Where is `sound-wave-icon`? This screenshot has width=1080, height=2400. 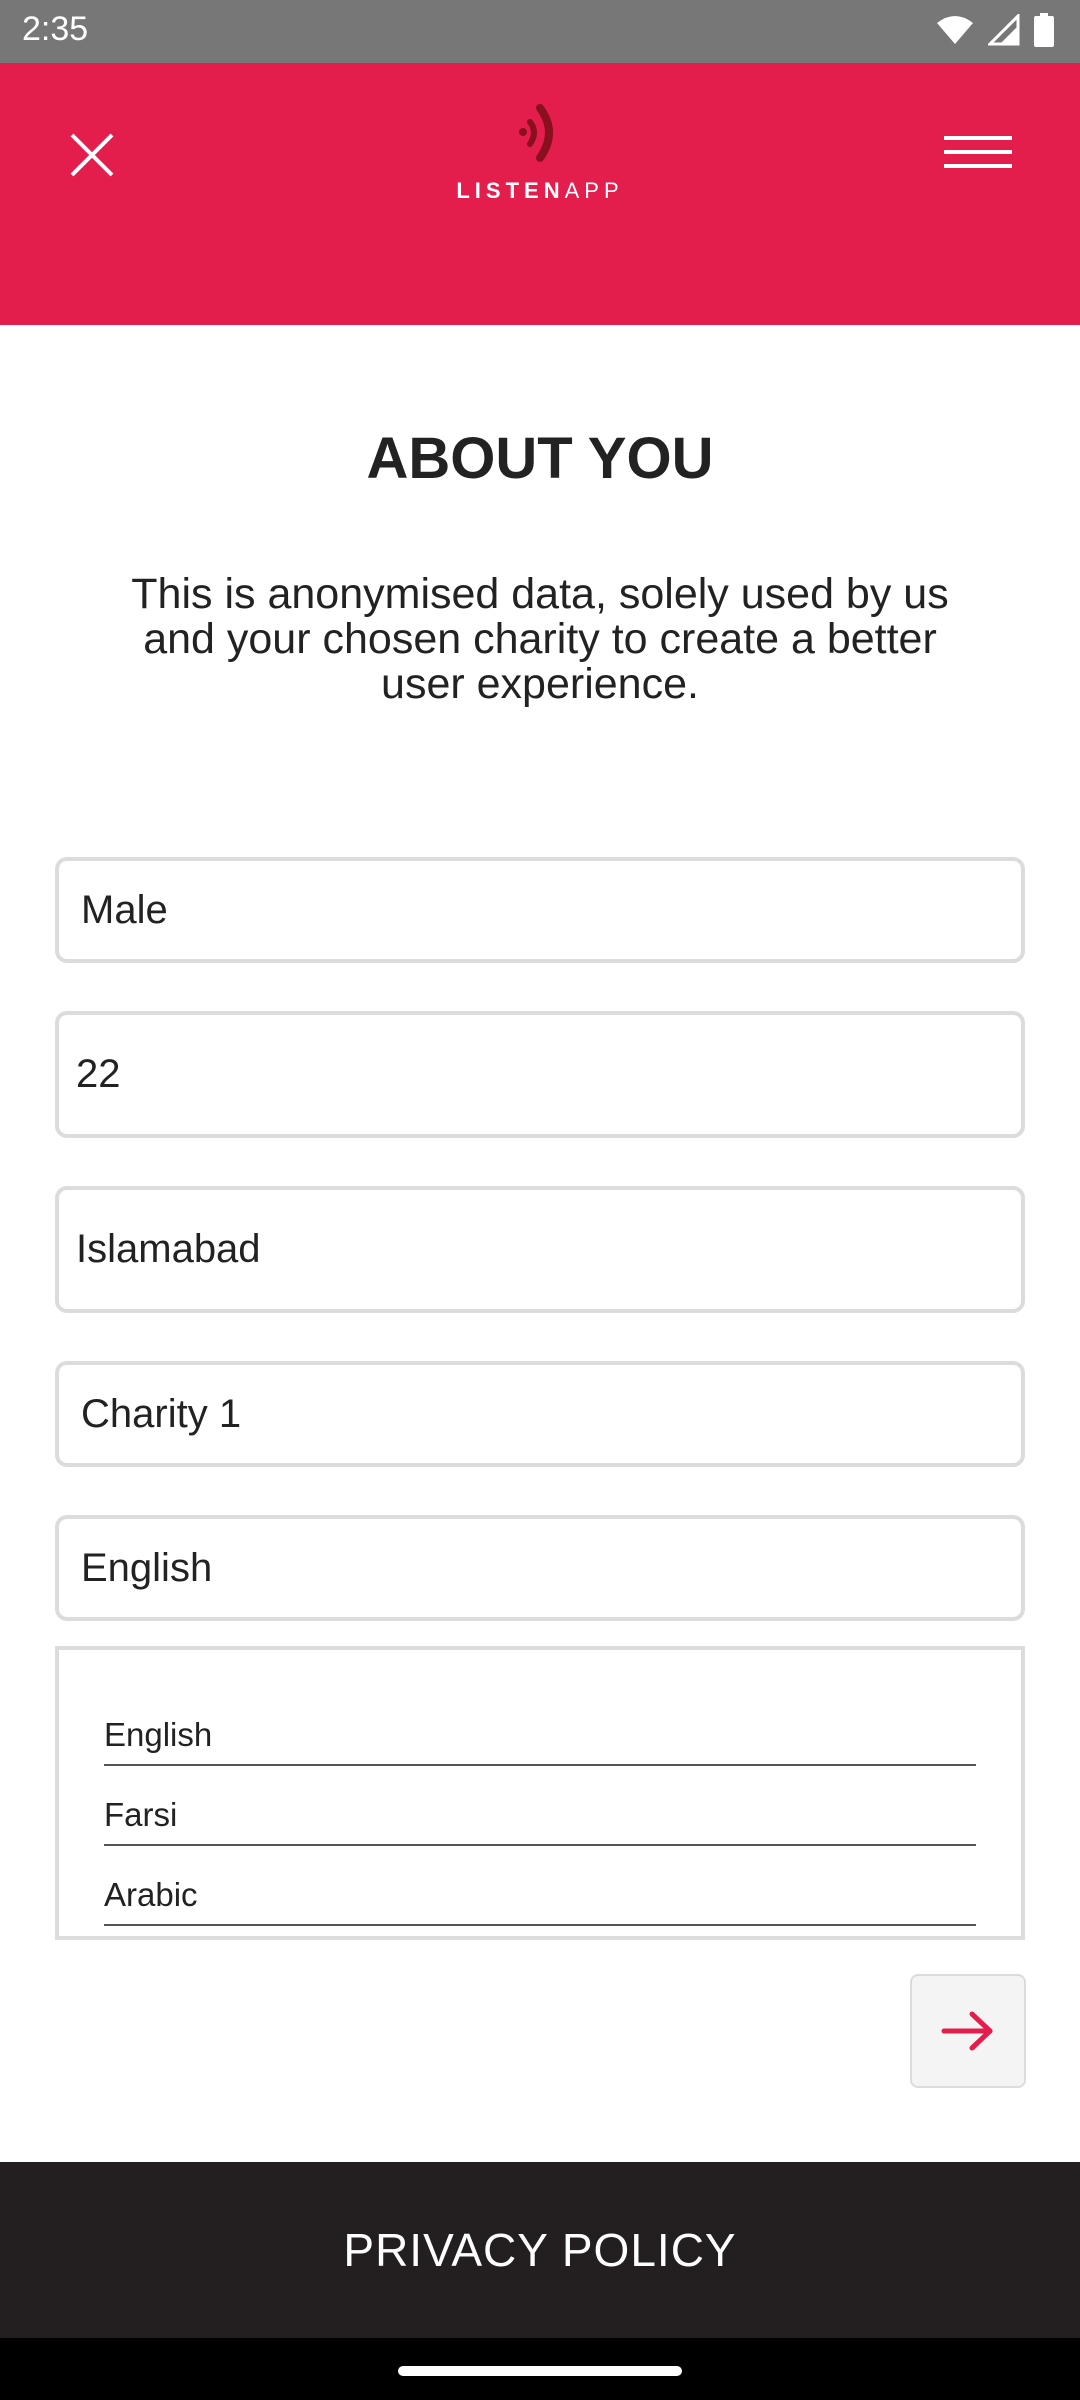
sound-wave-icon is located at coordinates (536, 133).